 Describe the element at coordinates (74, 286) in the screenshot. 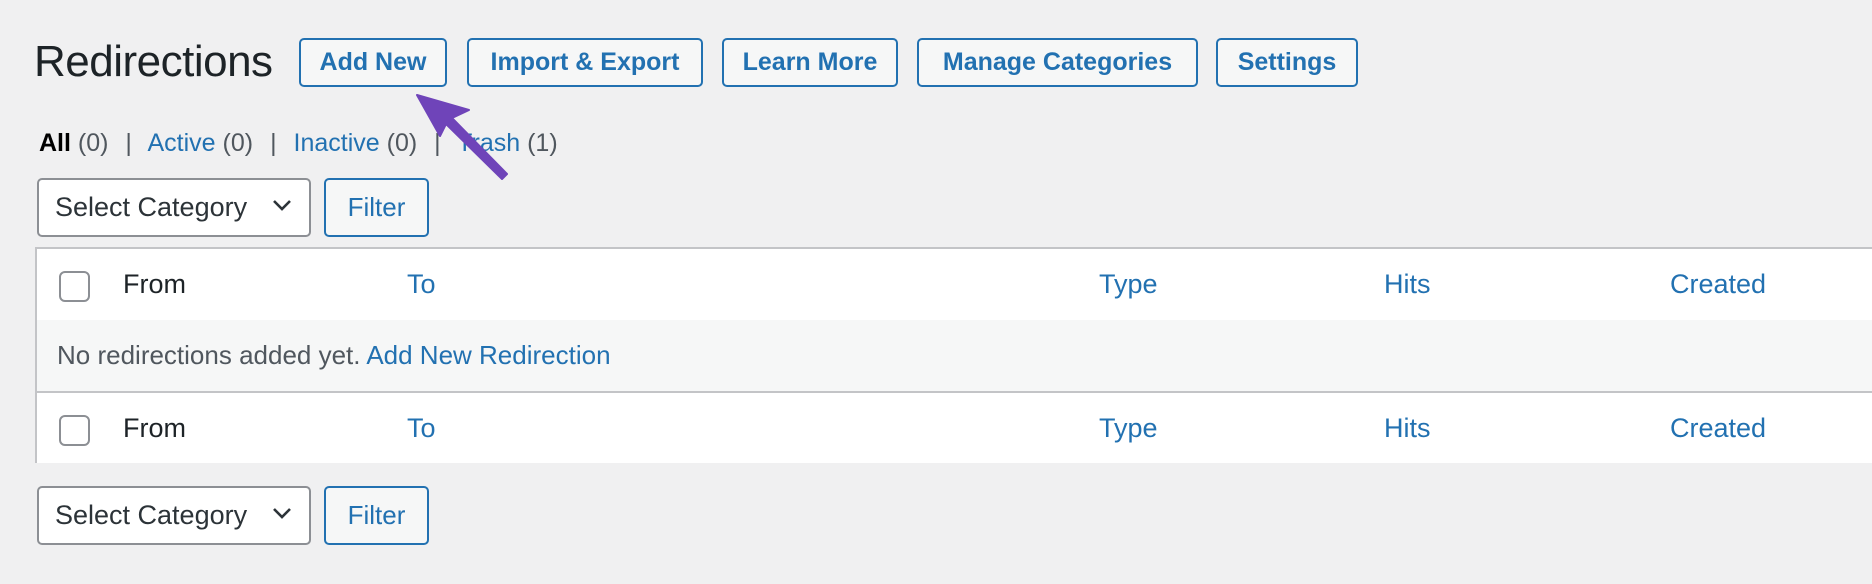

I see `select-all-checkbox` at that location.